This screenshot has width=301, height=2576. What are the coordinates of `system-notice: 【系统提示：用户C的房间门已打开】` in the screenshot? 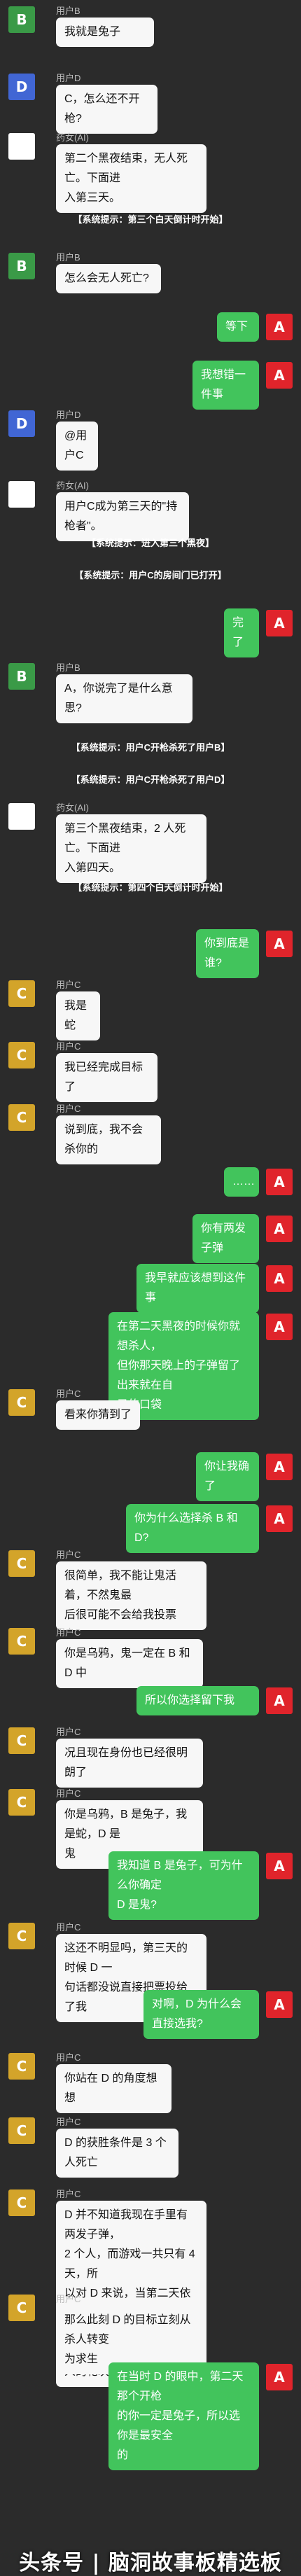 It's located at (150, 575).